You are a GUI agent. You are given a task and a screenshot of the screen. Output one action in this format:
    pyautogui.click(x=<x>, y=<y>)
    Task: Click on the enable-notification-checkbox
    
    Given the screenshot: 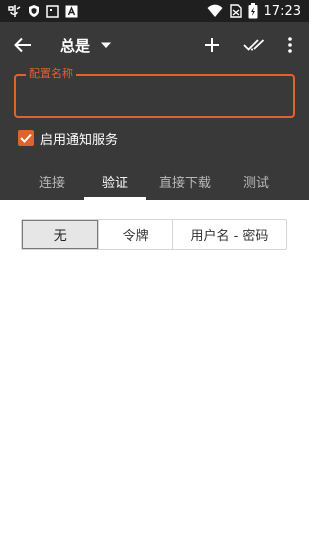 What is the action you would take?
    pyautogui.click(x=26, y=138)
    